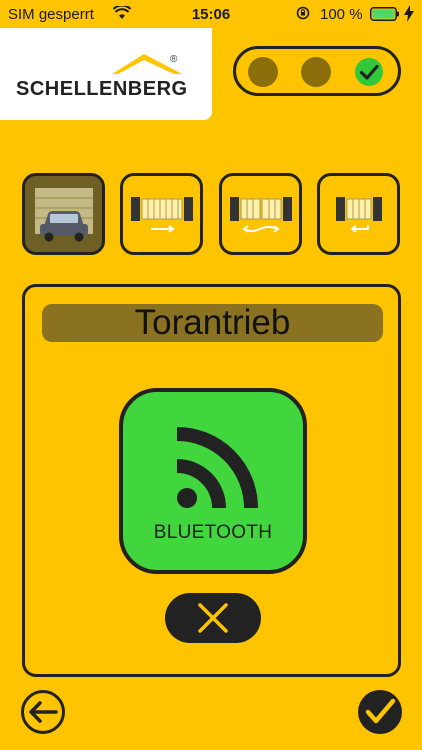  I want to click on mode-button-torantrieb, so click(63, 214).